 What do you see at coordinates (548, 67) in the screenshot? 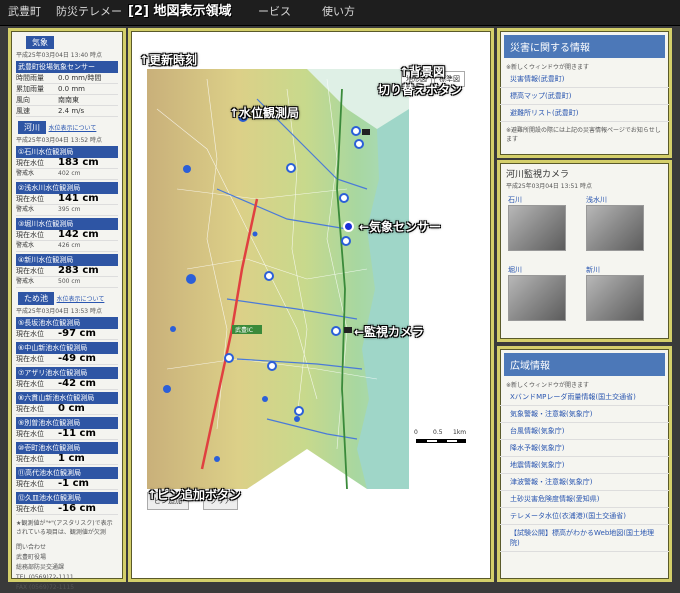
I see `disaster-note: ※新しくウィンドウが開きます` at bounding box center [548, 67].